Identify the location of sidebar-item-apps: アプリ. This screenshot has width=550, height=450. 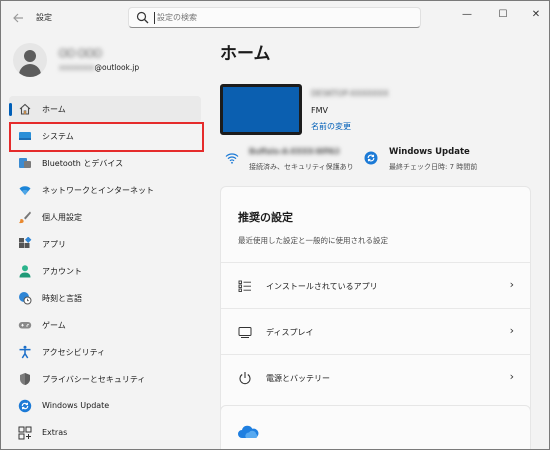
(105, 244).